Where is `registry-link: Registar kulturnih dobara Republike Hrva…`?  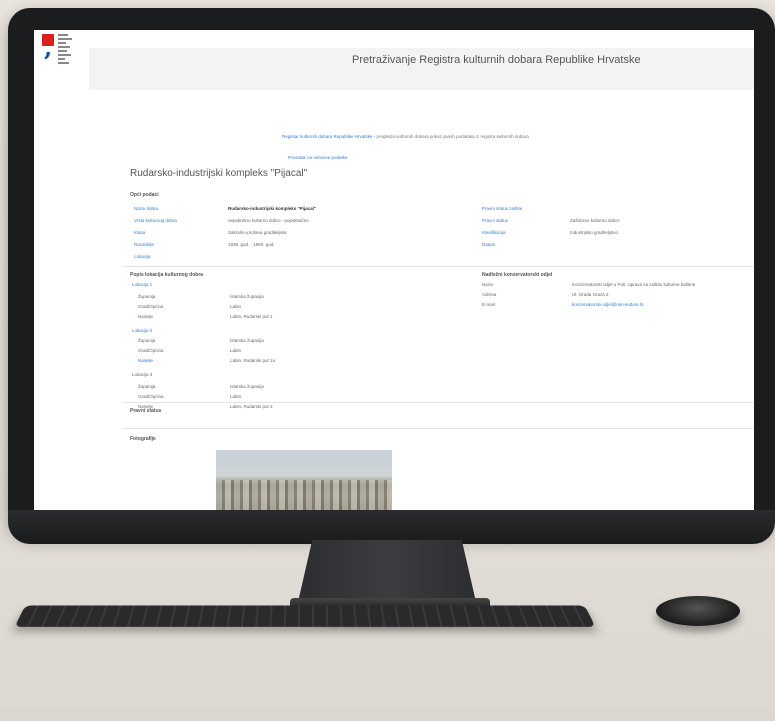
registry-link: Registar kulturnih dobara Republike Hrva… is located at coordinates (327, 136).